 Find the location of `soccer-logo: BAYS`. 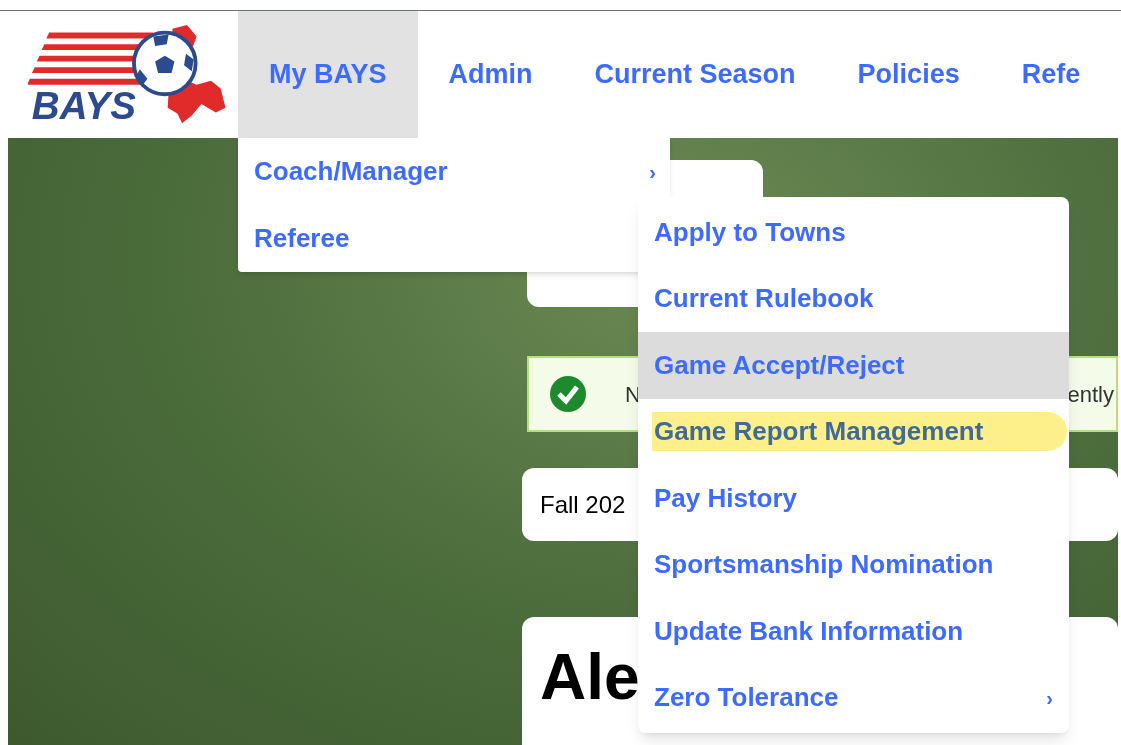

soccer-logo: BAYS is located at coordinates (133, 74).